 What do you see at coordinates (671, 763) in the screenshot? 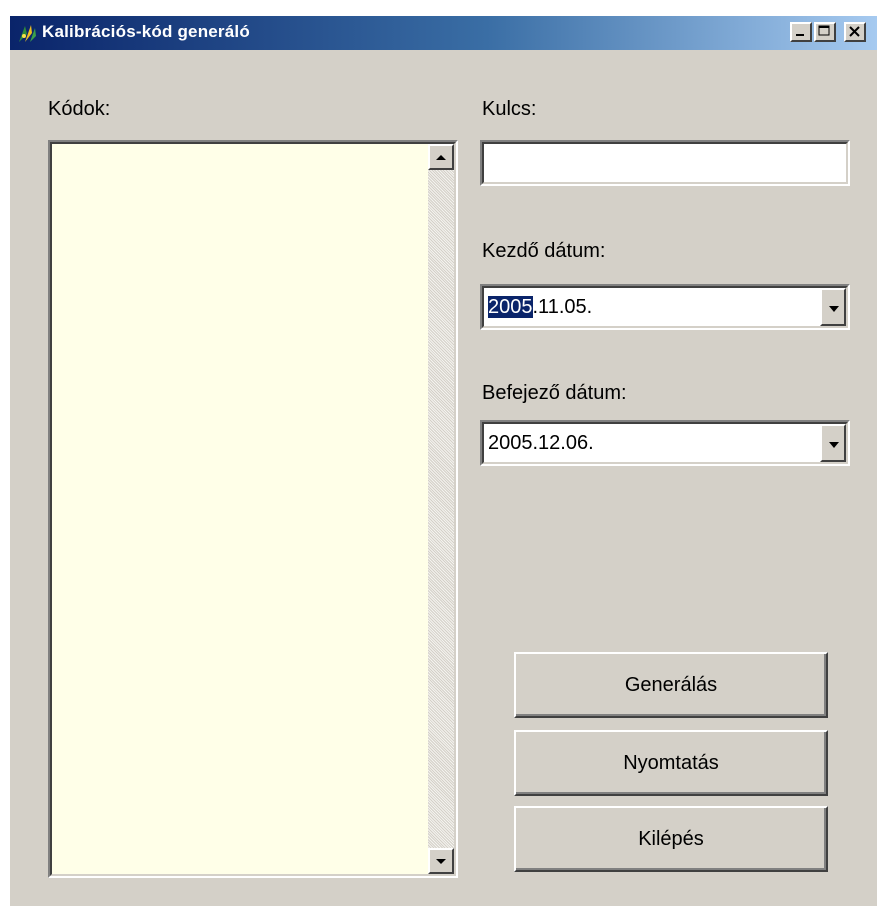
I see `print-button: Nyomtatás` at bounding box center [671, 763].